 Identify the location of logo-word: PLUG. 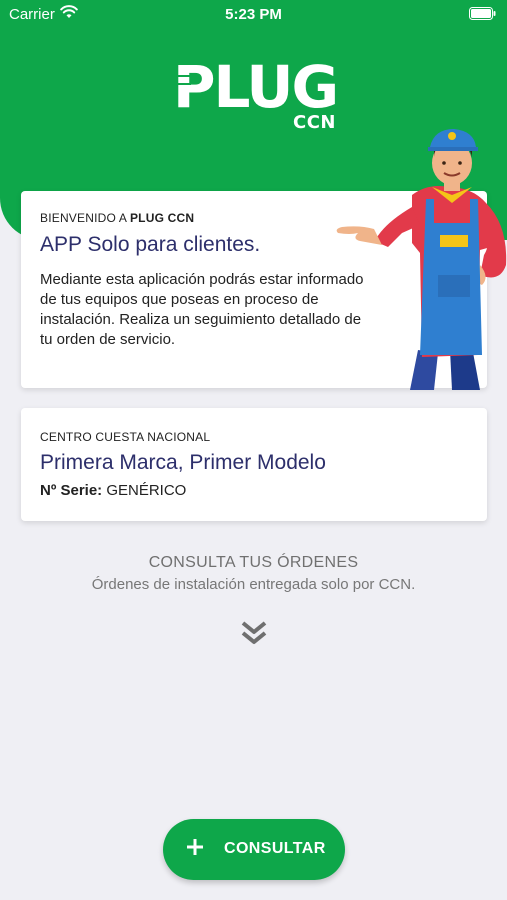
(256, 87).